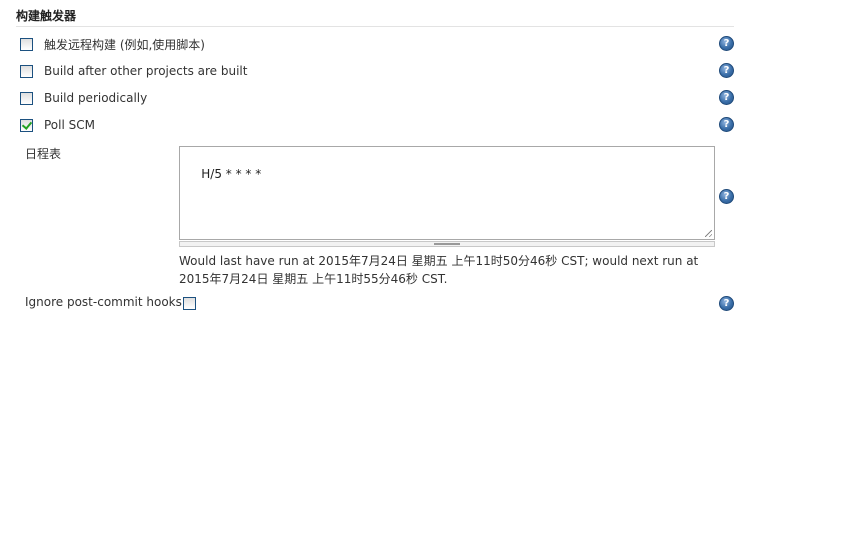 This screenshot has width=852, height=556. Describe the element at coordinates (103, 302) in the screenshot. I see `ignore-post-commit-hooks-label: Ignore post-commit hooks` at that location.